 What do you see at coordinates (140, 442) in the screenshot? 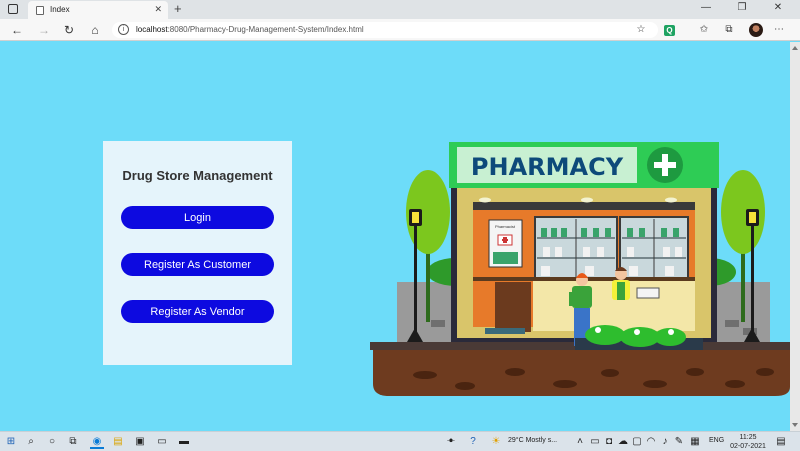
I see `app-icon: ▣` at bounding box center [140, 442].